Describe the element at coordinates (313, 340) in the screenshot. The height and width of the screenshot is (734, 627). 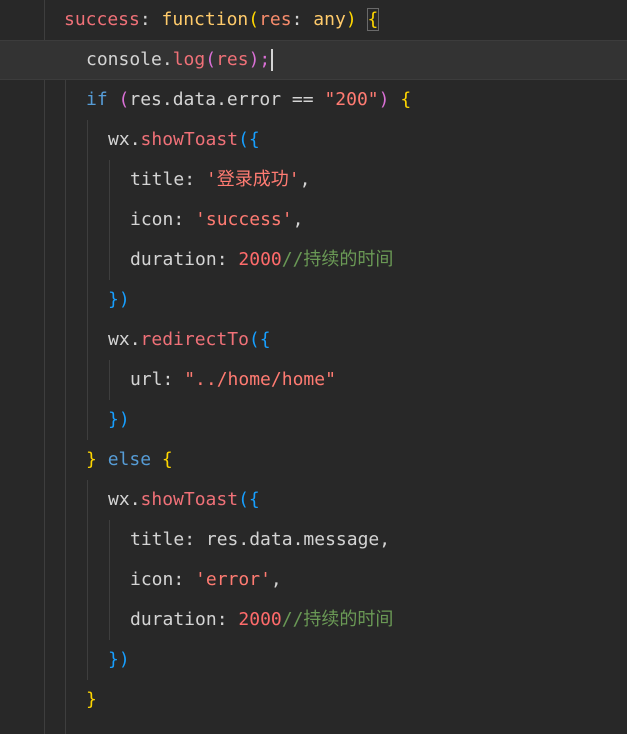
I see `code-line: wx.redirectTo({` at that location.